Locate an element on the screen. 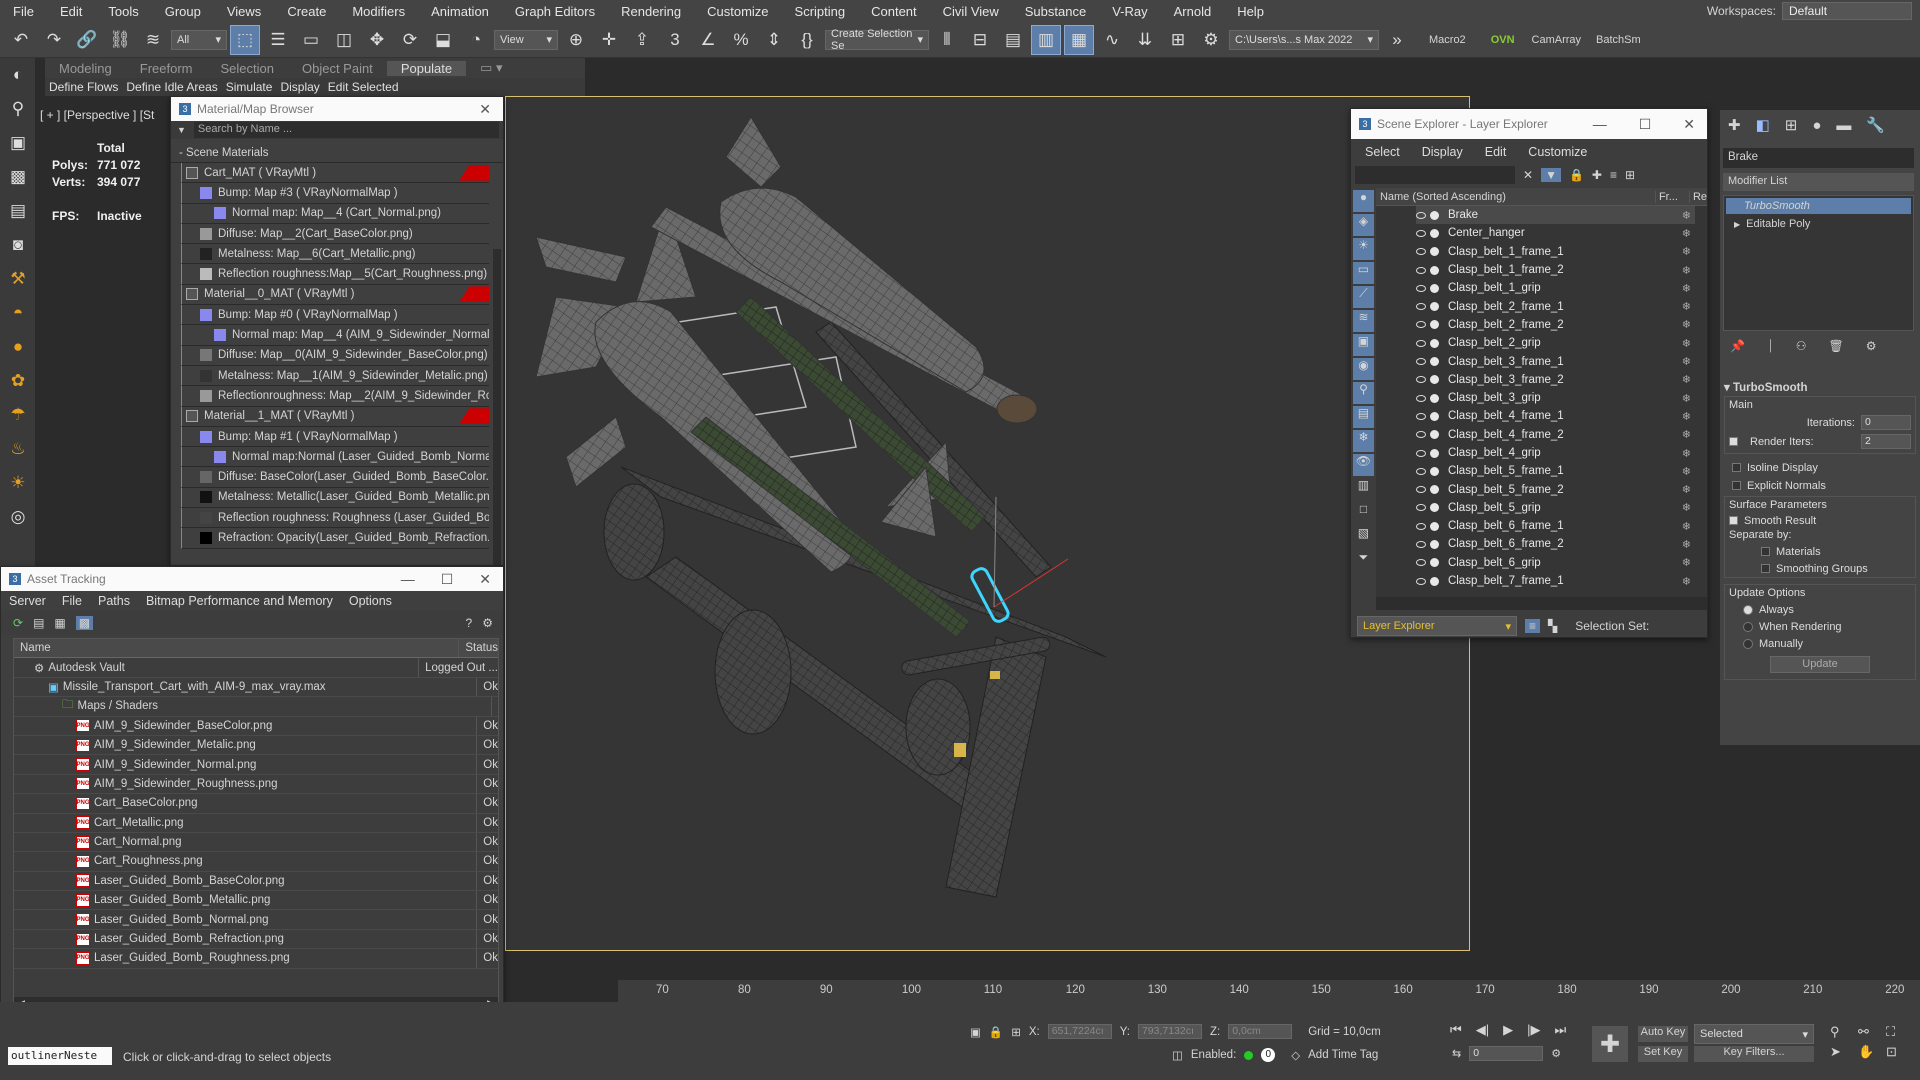 This screenshot has height=1080, width=1920. minimize-icon: — is located at coordinates (1600, 124).